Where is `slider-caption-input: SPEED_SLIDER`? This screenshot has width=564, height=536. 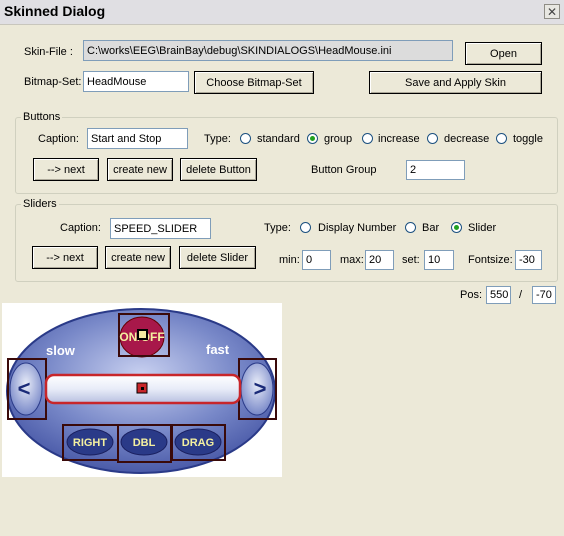
slider-caption-input: SPEED_SLIDER is located at coordinates (160, 228).